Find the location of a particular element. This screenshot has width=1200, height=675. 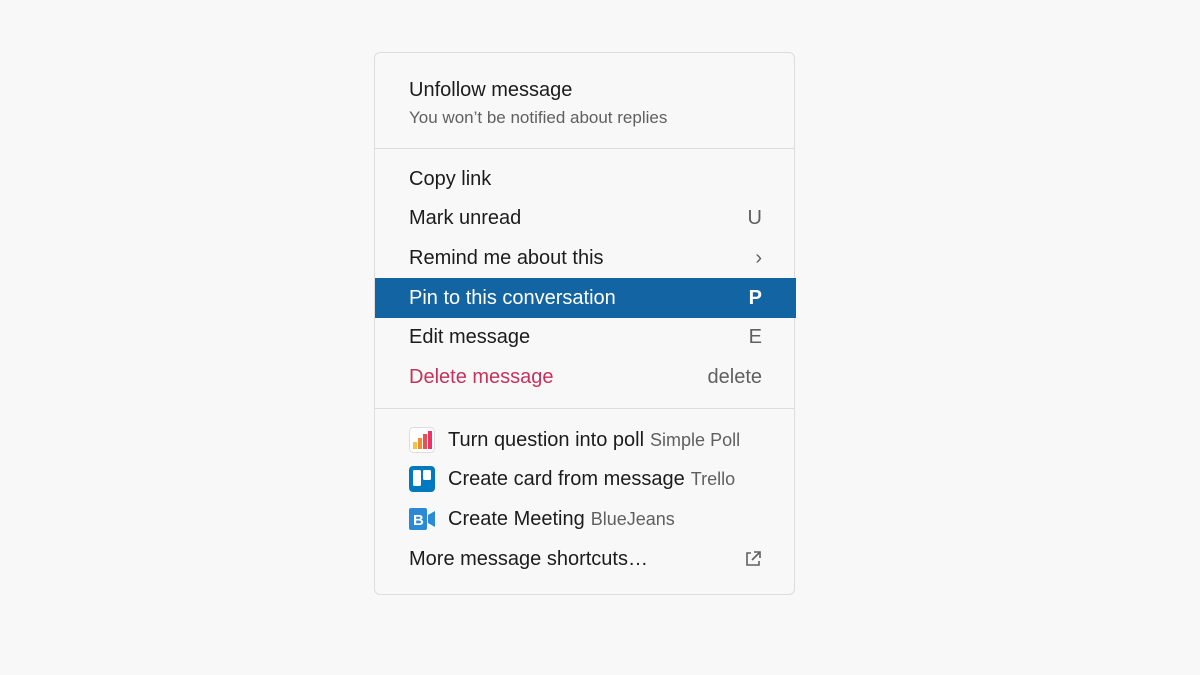

bluejeans-app-name: BlueJeans is located at coordinates (632, 518).